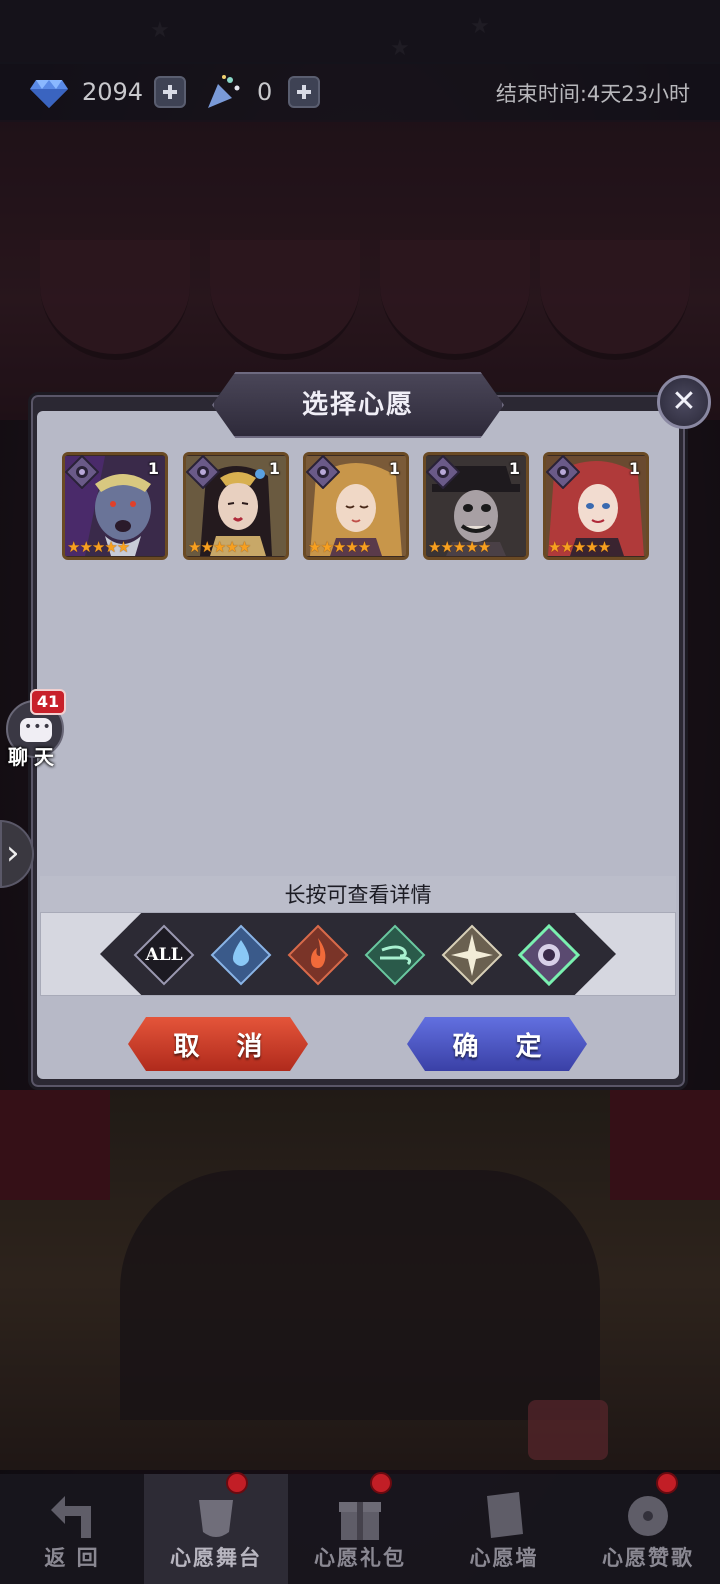 This screenshot has height=1584, width=720. What do you see at coordinates (216, 1518) in the screenshot?
I see `stage-mask-icon` at bounding box center [216, 1518].